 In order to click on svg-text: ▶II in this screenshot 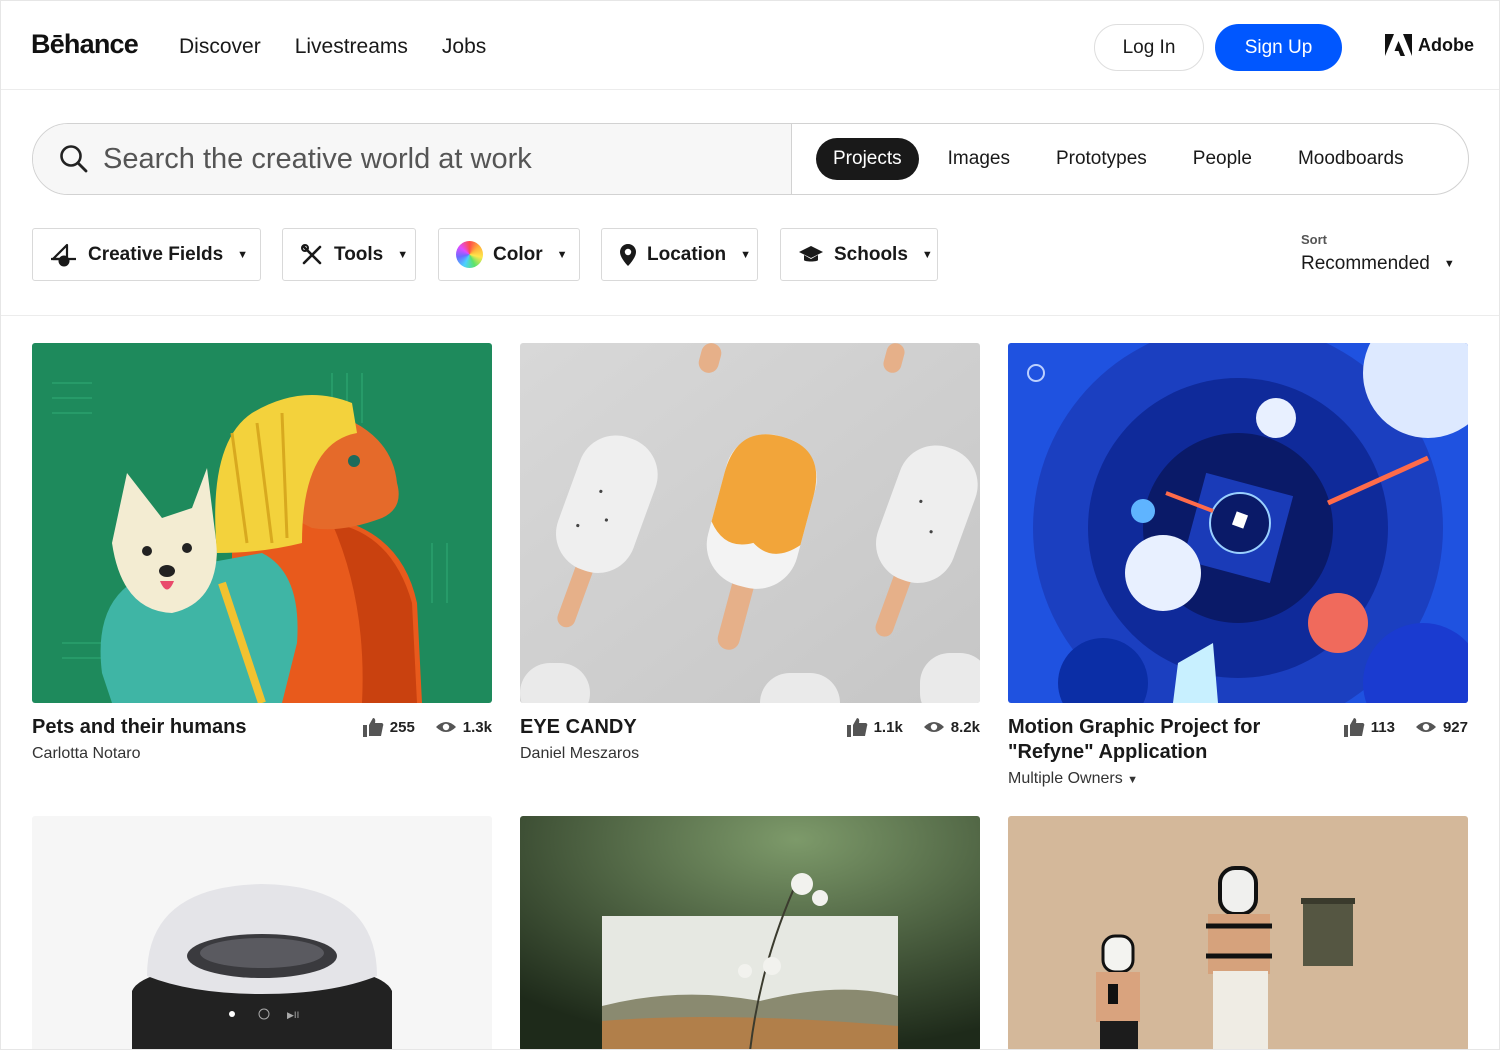, I will do `click(293, 1016)`.